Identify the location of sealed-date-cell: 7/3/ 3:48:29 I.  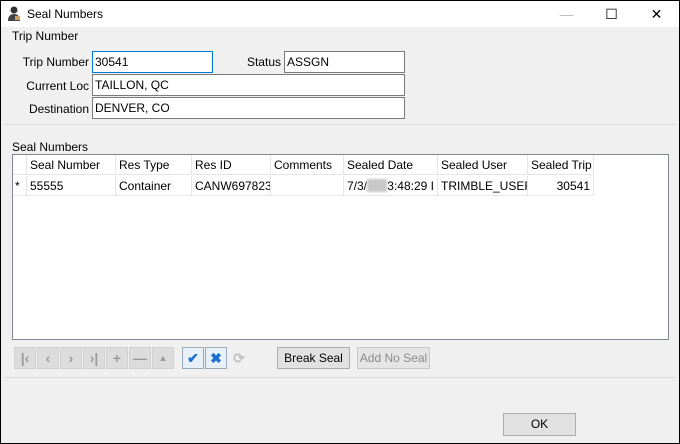
(391, 186).